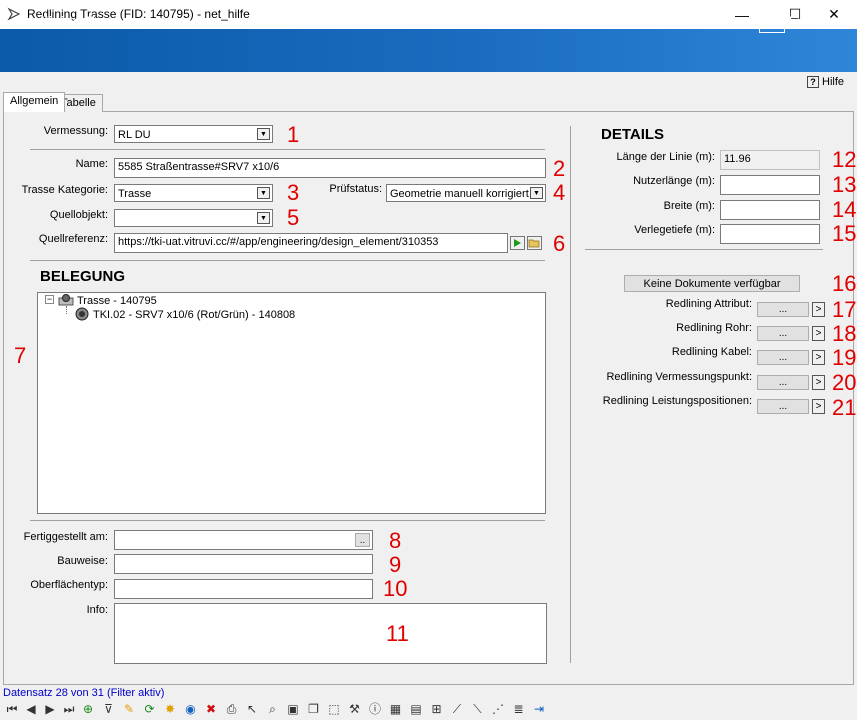 The width and height of the screenshot is (857, 720). Describe the element at coordinates (437, 709) in the screenshot. I see `add-object-icon: ⊞` at that location.